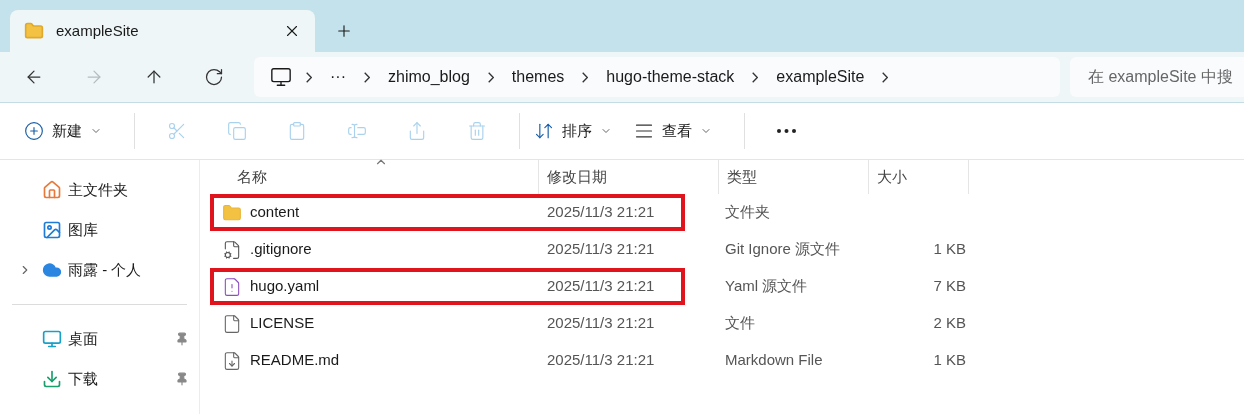  Describe the element at coordinates (232, 323) in the screenshot. I see `file-icon` at that location.